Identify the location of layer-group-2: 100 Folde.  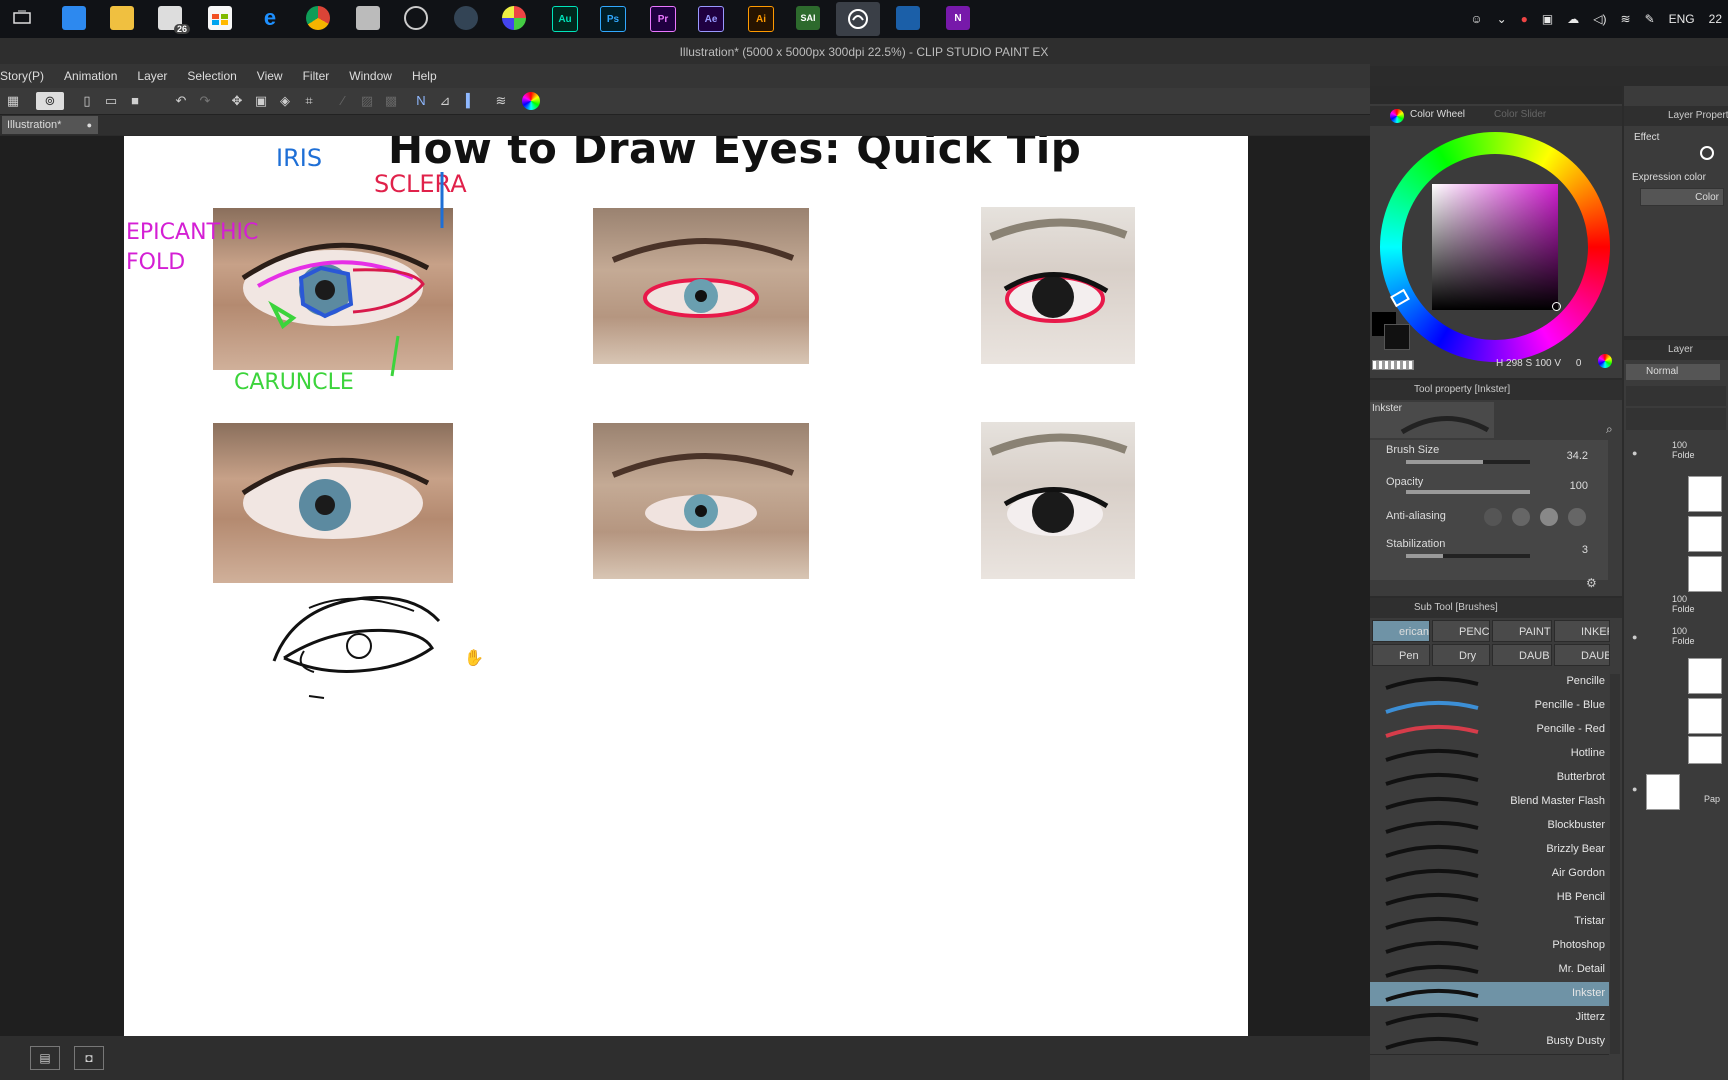
(1676, 605).